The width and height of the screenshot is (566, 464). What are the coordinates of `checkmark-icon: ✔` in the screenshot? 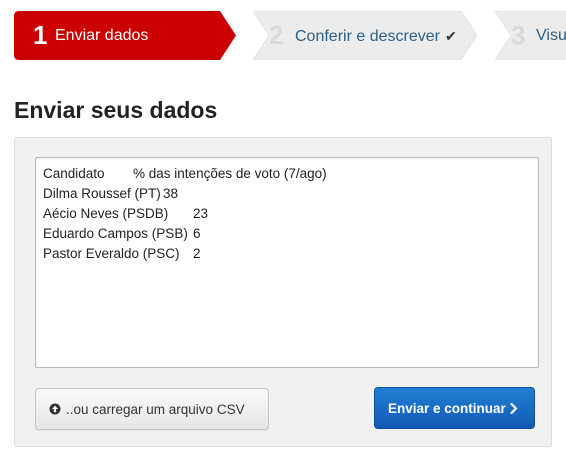 It's located at (450, 36).